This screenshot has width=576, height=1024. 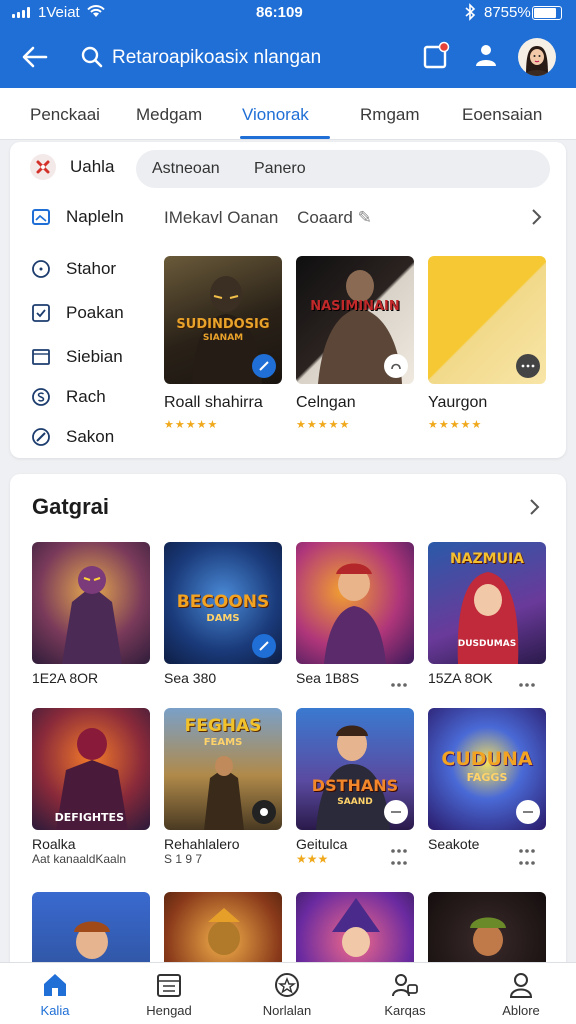 I want to click on window-icon, so click(x=41, y=357).